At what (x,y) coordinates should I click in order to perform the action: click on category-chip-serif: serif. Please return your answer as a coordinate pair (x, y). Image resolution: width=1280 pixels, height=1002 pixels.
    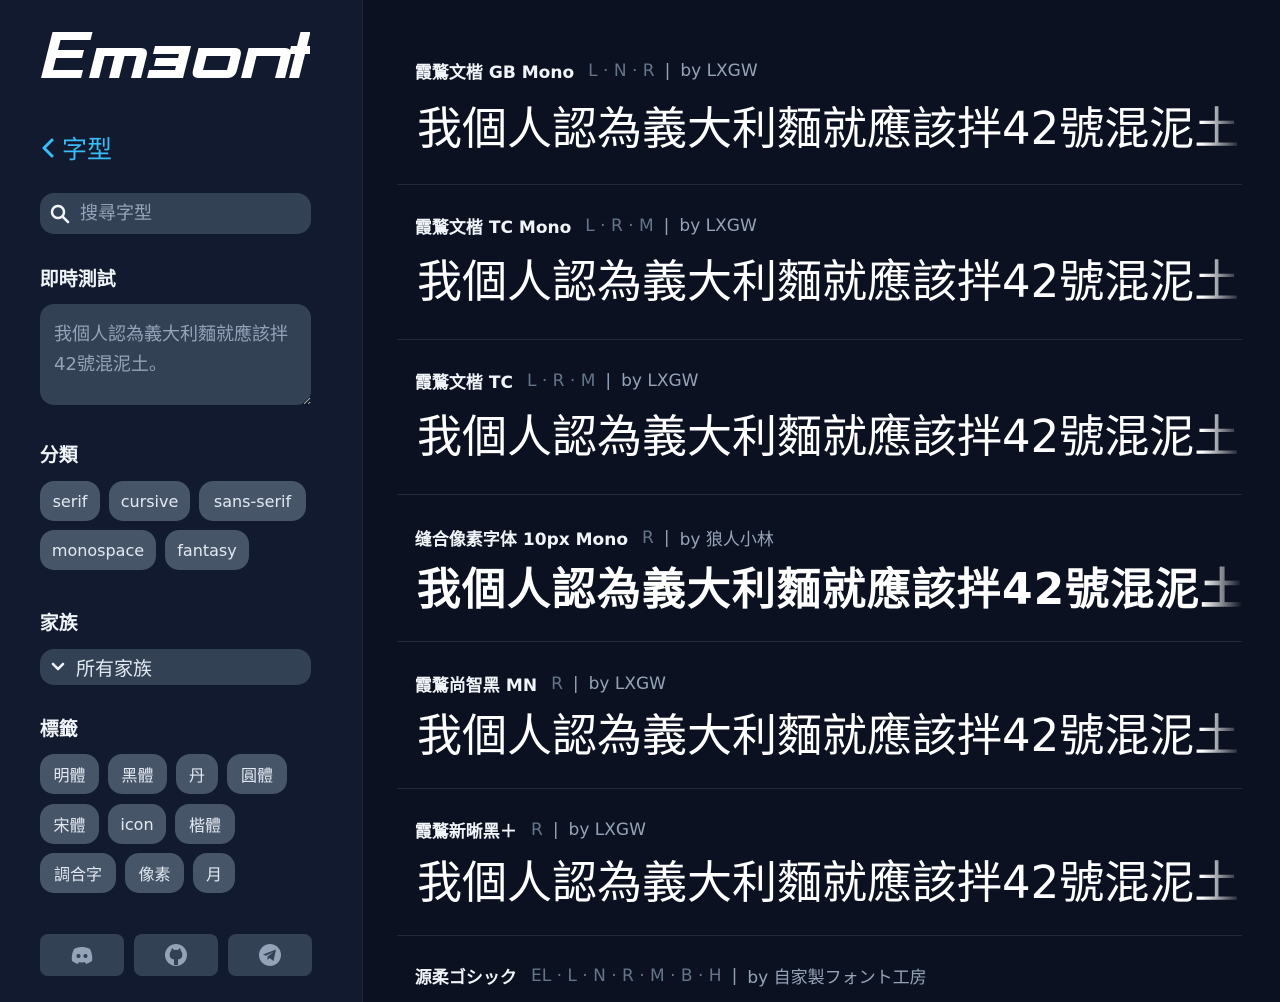
    Looking at the image, I should click on (70, 501).